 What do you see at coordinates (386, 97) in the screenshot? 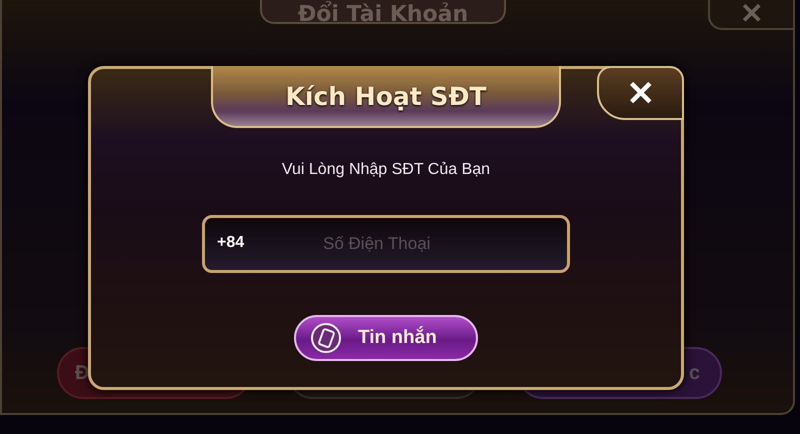
I see `dialog-title: Kích Hoạt SĐT` at bounding box center [386, 97].